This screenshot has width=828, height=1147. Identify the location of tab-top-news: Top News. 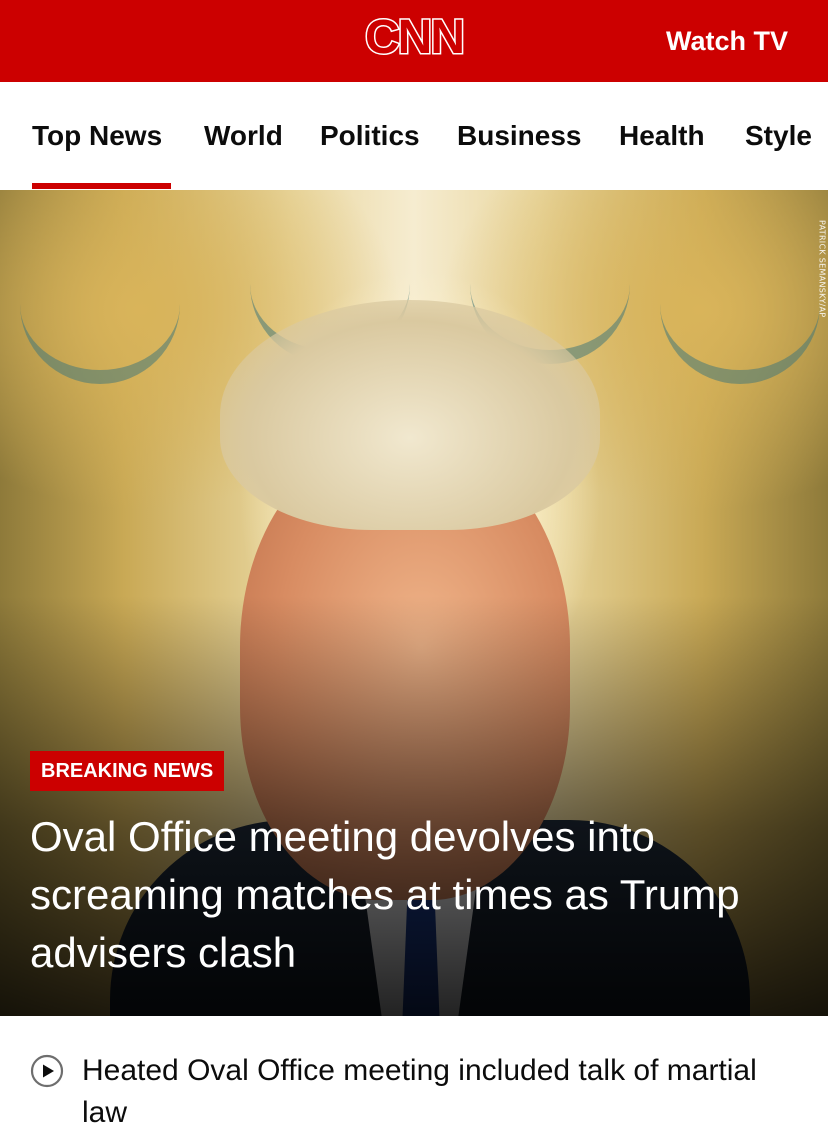
(97, 136).